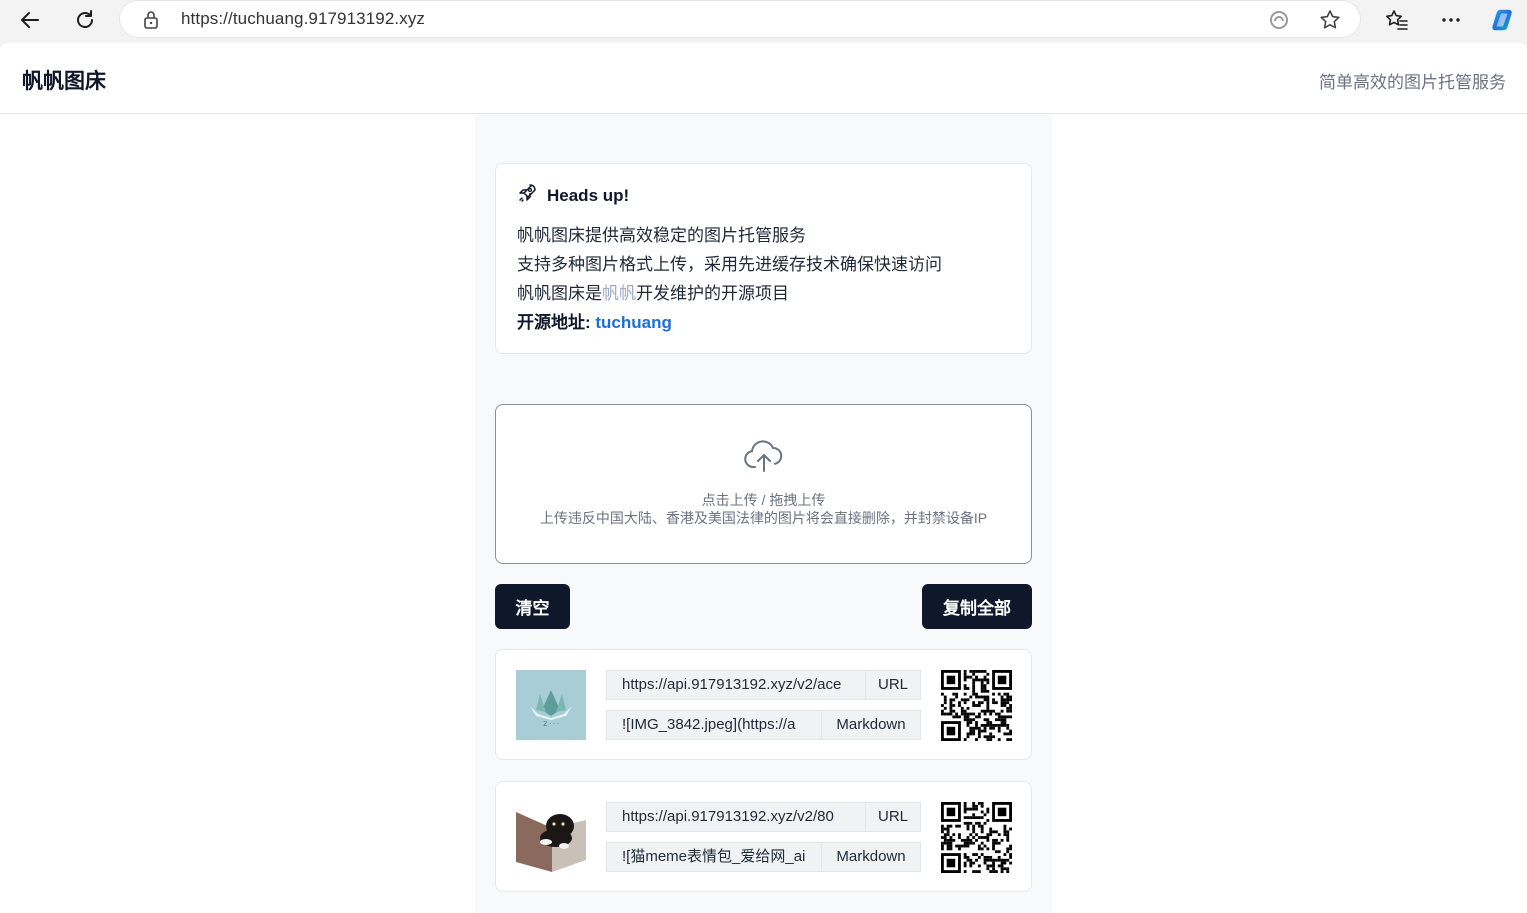 The image size is (1527, 913). What do you see at coordinates (527, 195) in the screenshot?
I see `rocket-icon` at bounding box center [527, 195].